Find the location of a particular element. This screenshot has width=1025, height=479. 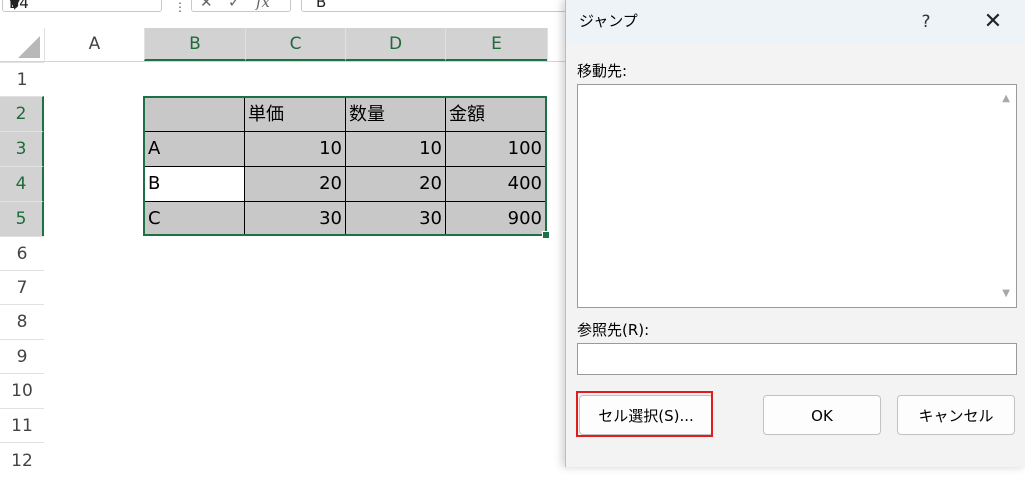

row-header-5: 5 is located at coordinates (22, 218).